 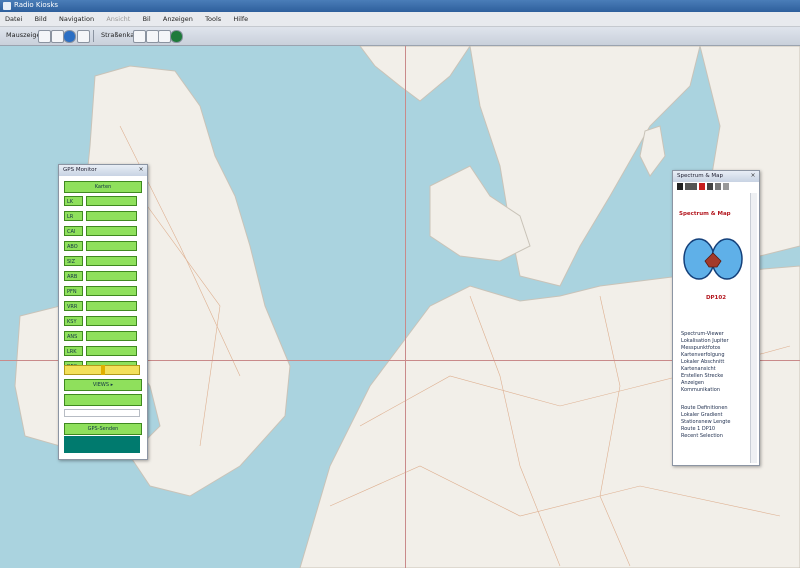 I want to click on views-button: VIEWS ▸, so click(x=103, y=385).